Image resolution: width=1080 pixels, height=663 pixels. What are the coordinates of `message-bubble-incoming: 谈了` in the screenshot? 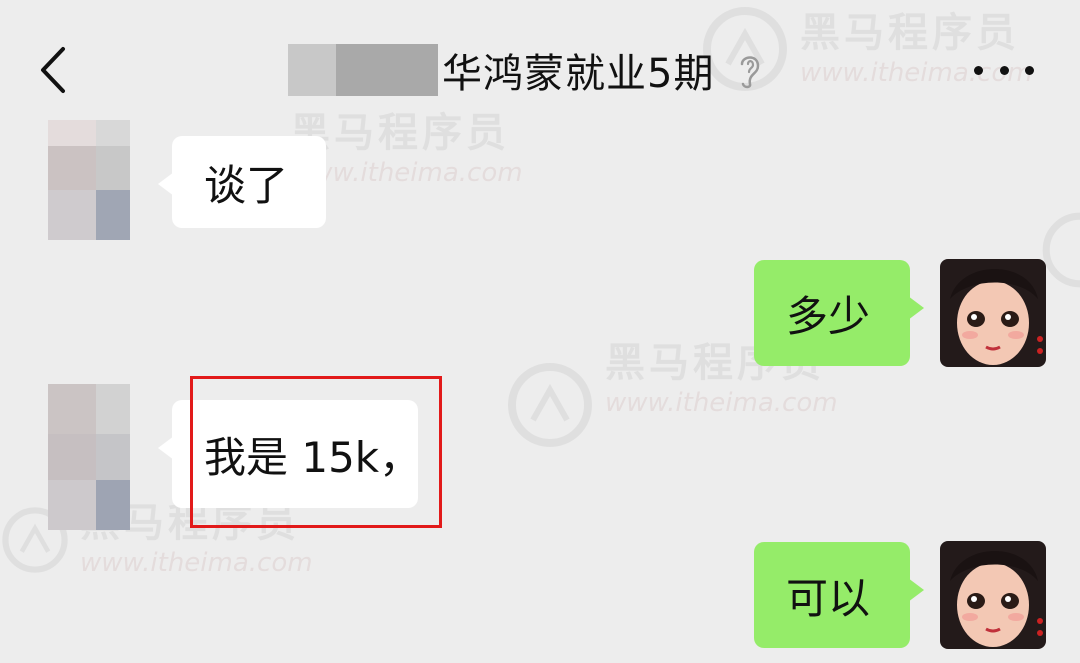 It's located at (242, 182).